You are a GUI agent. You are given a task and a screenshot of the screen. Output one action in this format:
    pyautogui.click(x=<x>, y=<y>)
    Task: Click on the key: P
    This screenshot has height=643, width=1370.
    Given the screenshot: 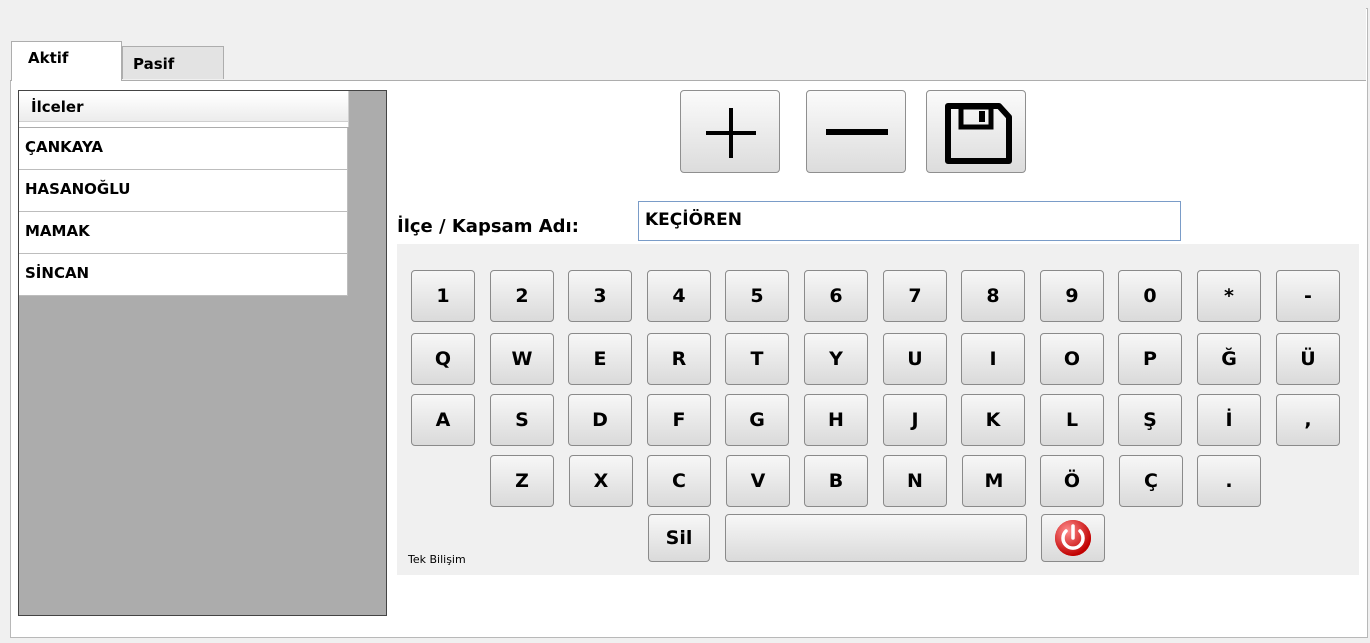 What is the action you would take?
    pyautogui.click(x=1150, y=359)
    